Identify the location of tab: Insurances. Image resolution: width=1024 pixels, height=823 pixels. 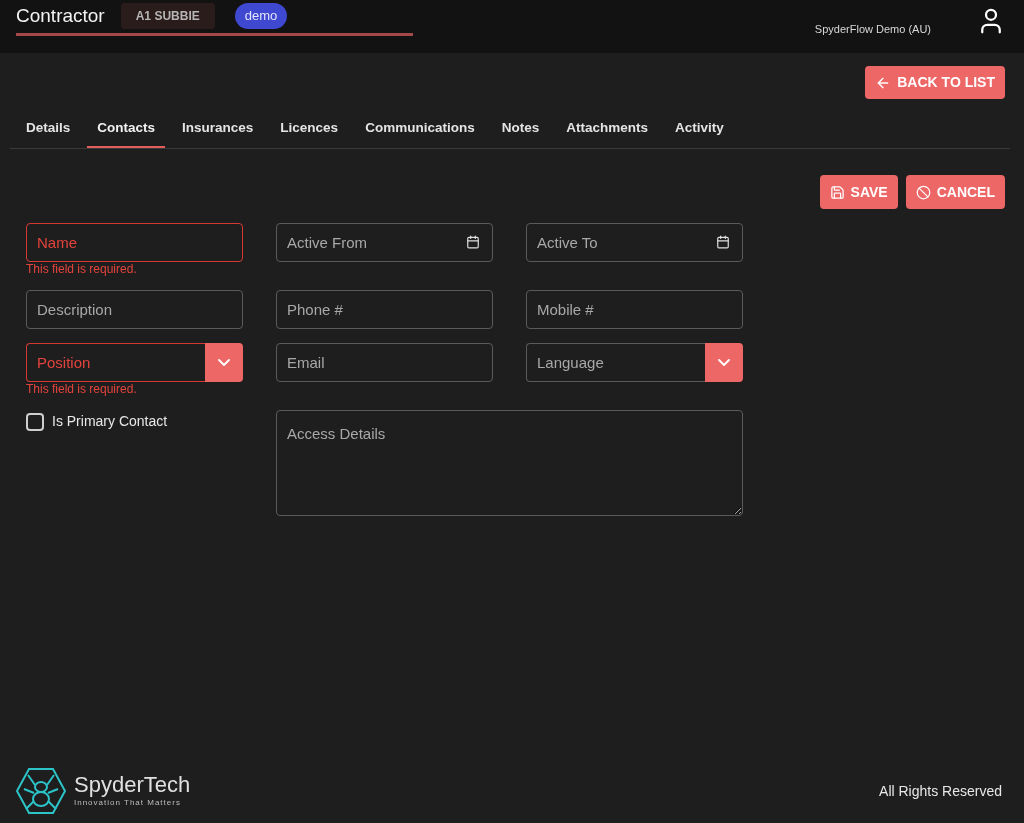
(218, 133).